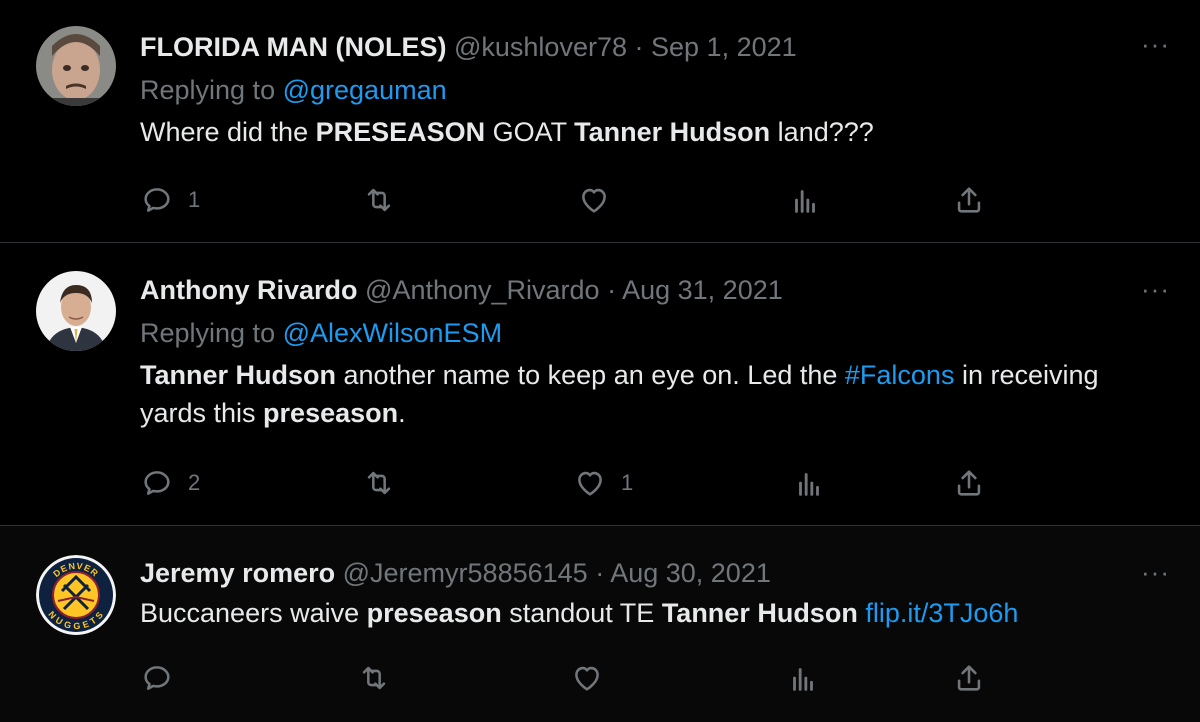 Image resolution: width=1200 pixels, height=722 pixels. Describe the element at coordinates (365, 90) in the screenshot. I see `replying-to-link: @gregauman` at that location.